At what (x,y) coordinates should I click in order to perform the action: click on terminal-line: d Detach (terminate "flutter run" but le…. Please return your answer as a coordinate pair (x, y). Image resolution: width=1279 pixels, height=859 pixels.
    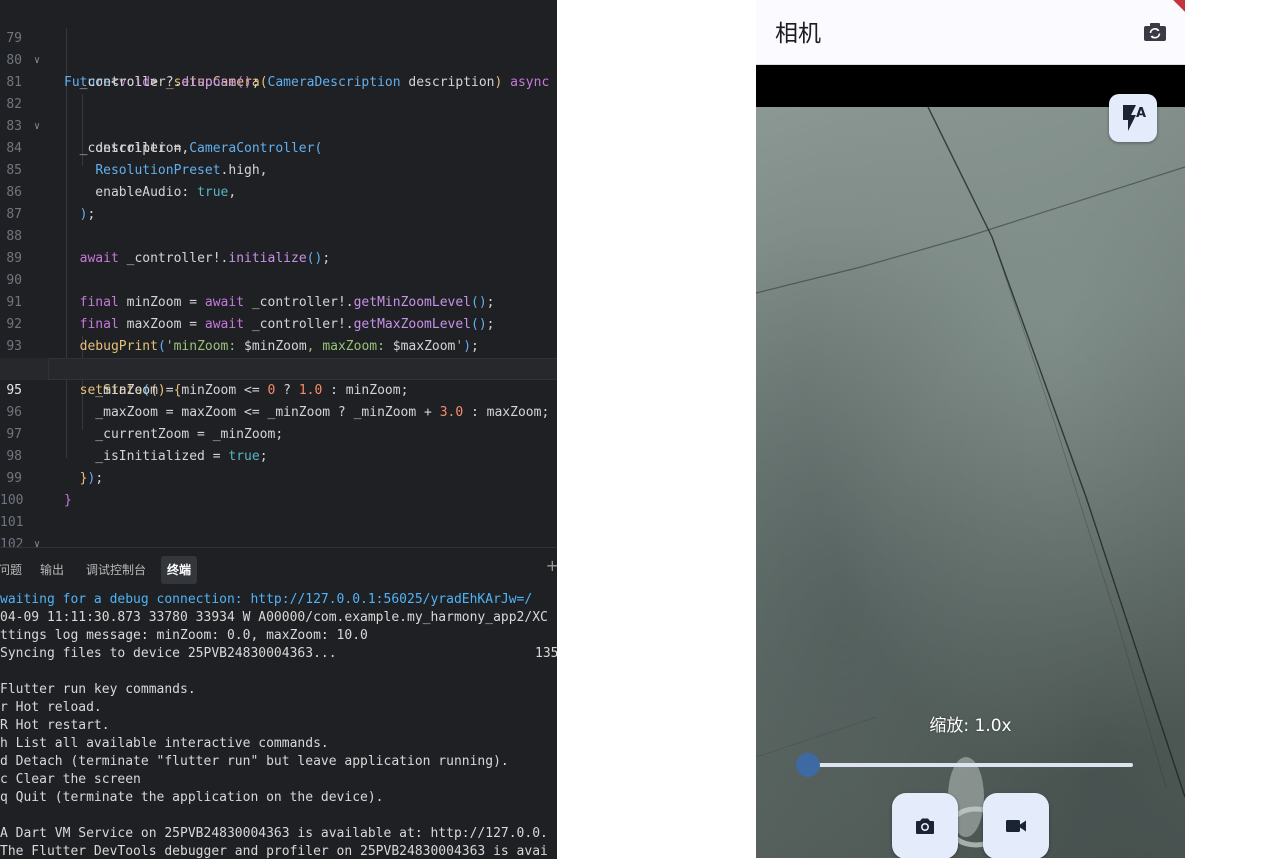
    Looking at the image, I should click on (254, 761).